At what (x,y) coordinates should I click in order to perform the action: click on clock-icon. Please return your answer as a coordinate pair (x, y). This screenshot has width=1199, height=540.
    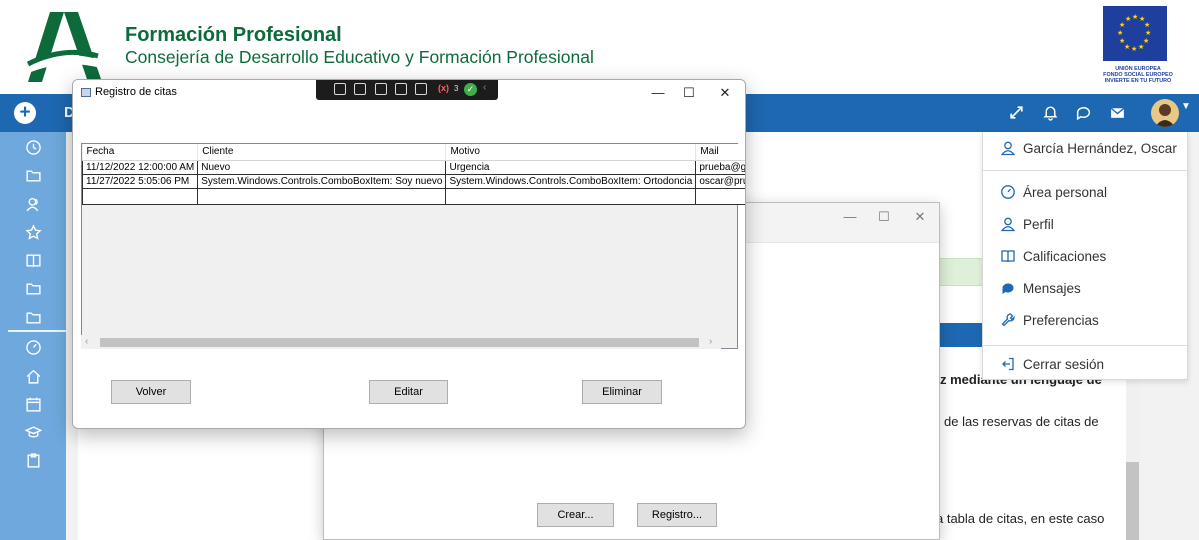
    Looking at the image, I should click on (33, 148).